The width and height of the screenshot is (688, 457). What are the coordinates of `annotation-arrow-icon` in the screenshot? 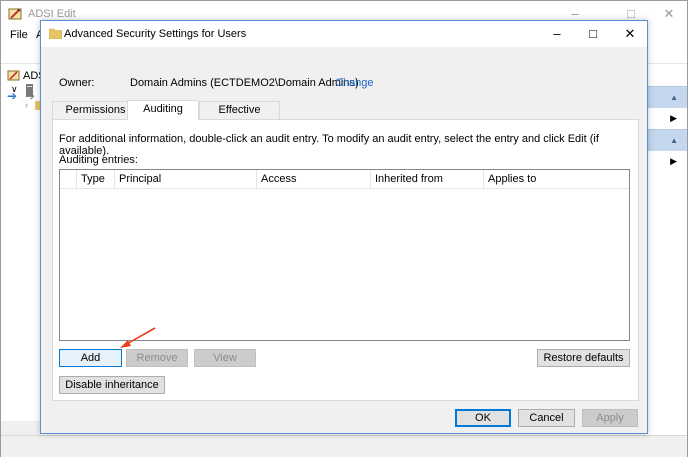 It's located at (138, 337).